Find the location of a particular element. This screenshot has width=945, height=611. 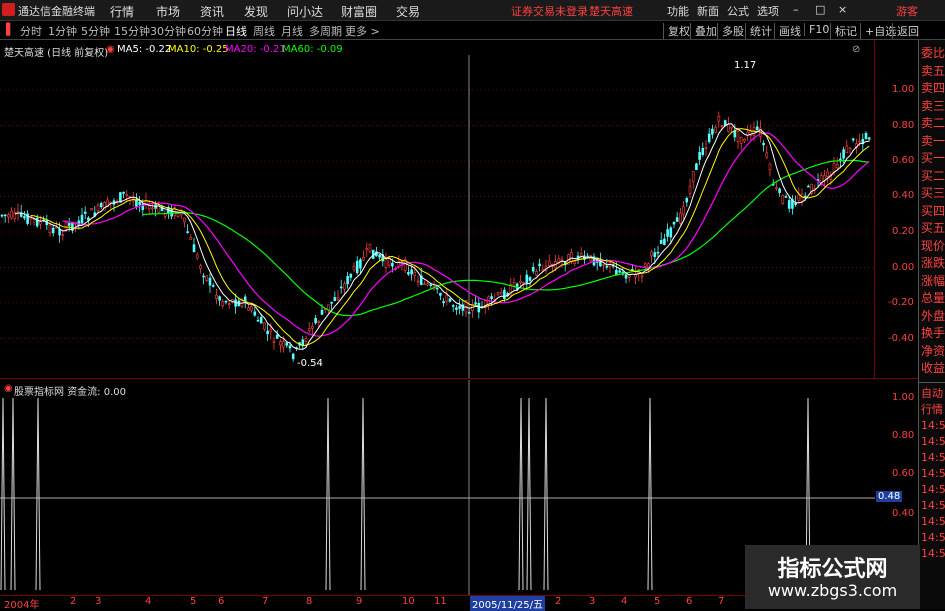

fund-flow-spike is located at coordinates (521, 494).